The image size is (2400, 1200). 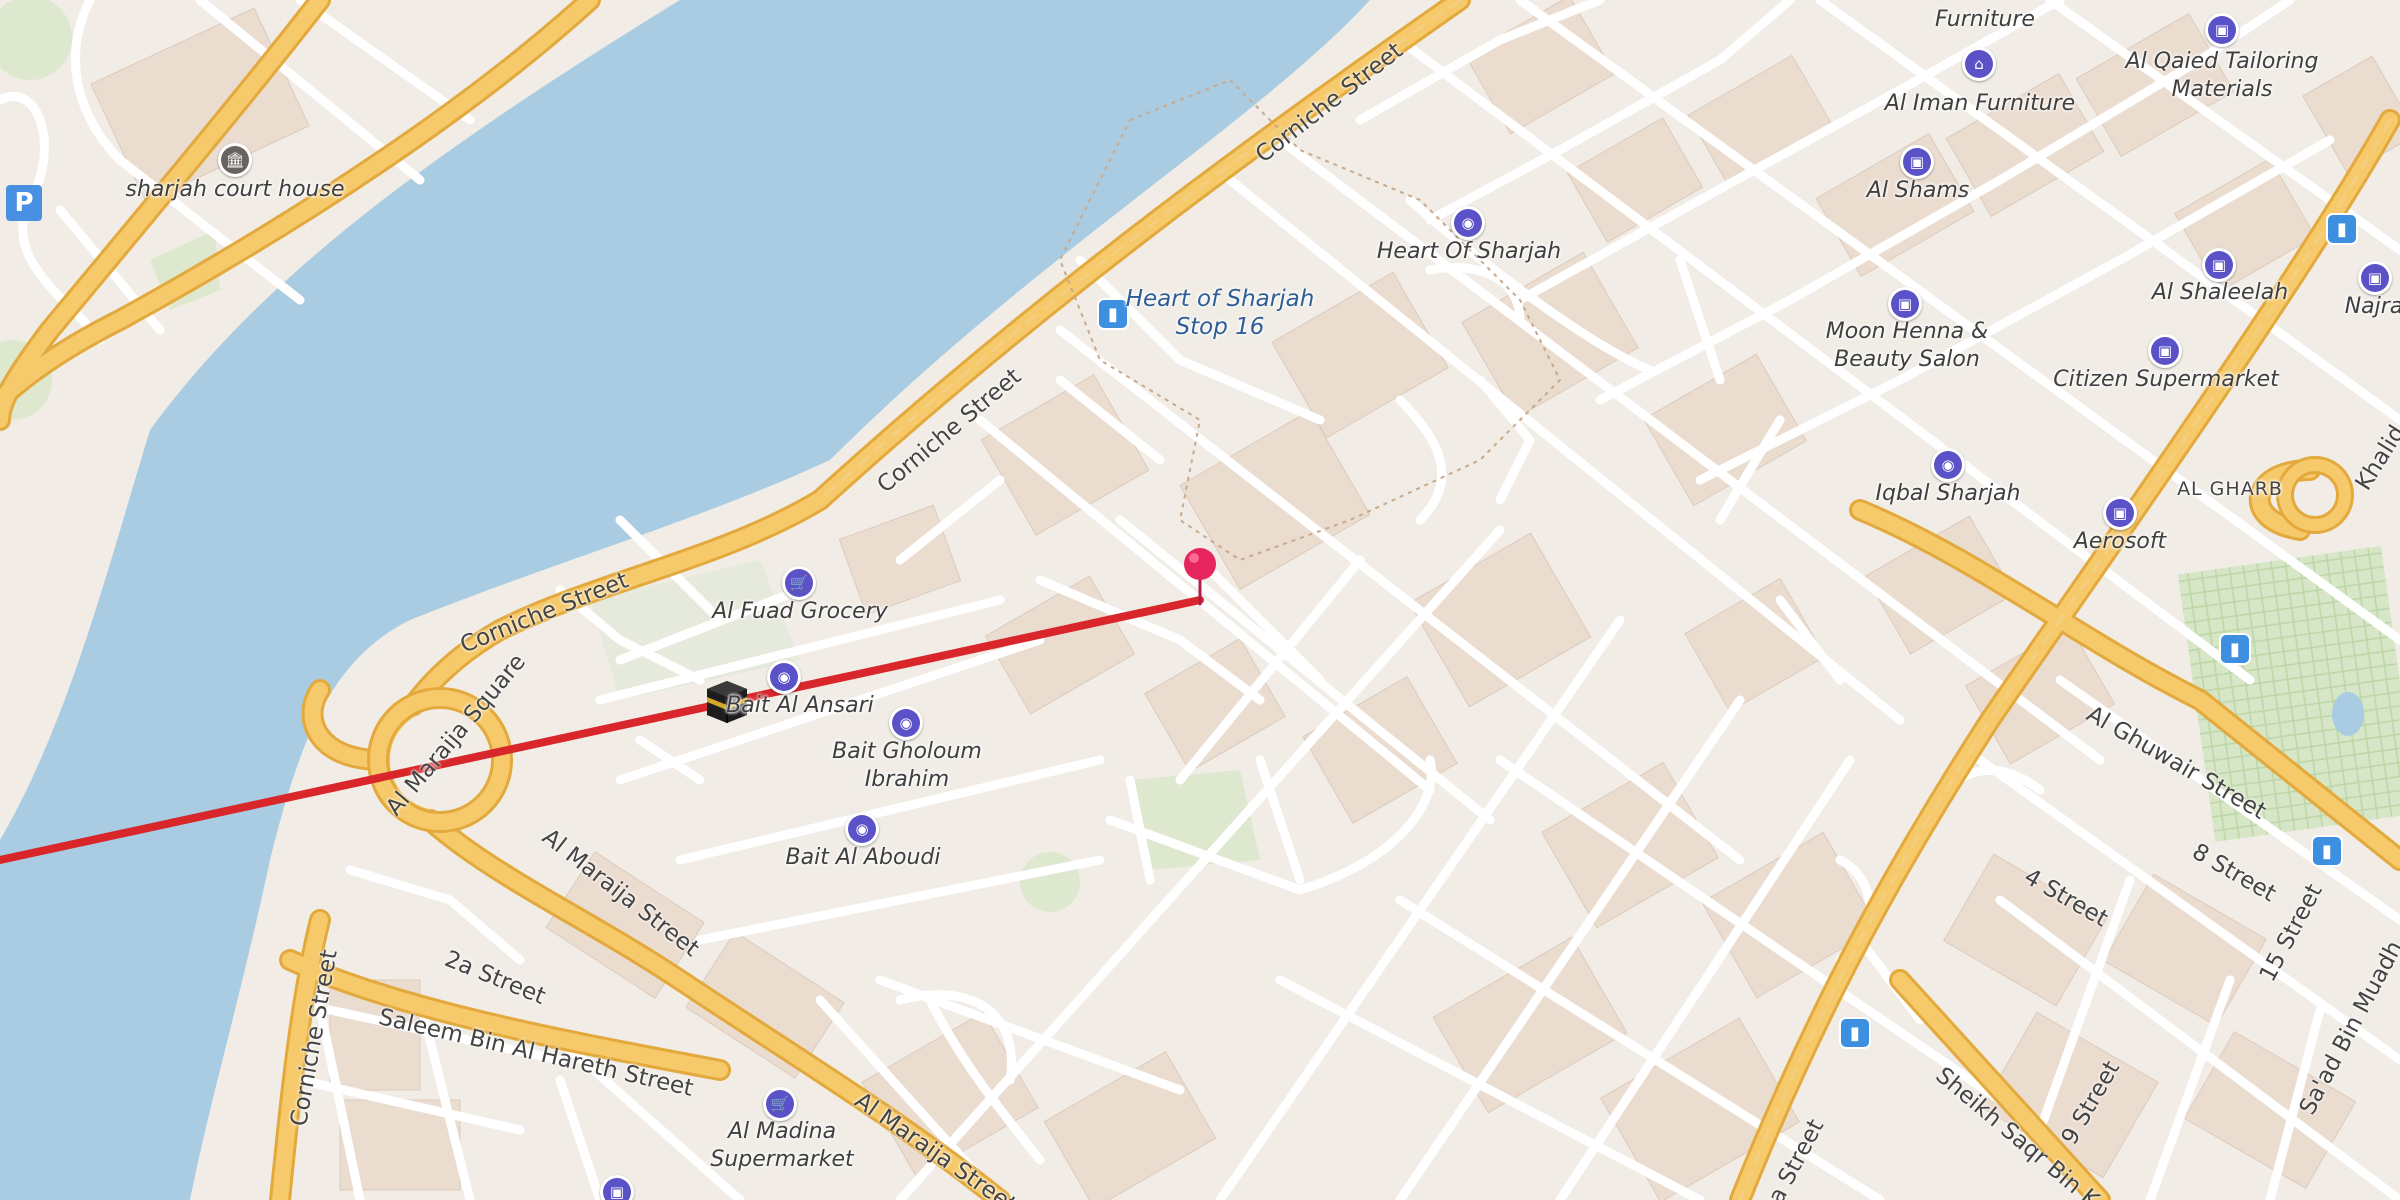 What do you see at coordinates (235, 190) in the screenshot?
I see `place-label-sharjah-court-house: sharjah court house` at bounding box center [235, 190].